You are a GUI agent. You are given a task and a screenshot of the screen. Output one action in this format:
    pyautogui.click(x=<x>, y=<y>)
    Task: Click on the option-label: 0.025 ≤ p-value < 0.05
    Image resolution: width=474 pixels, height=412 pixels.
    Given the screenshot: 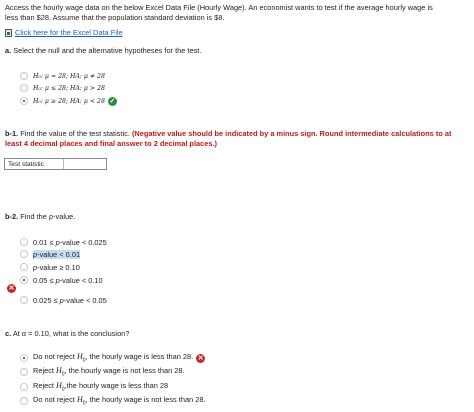 What is the action you would take?
    pyautogui.click(x=70, y=300)
    